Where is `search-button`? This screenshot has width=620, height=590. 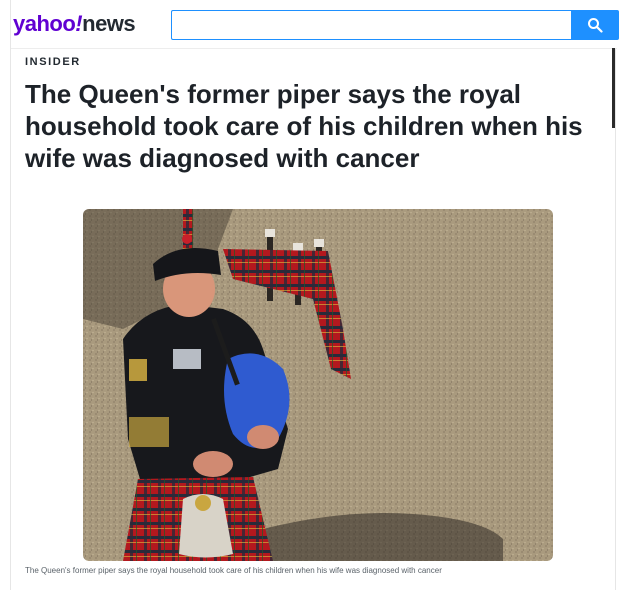
search-button is located at coordinates (595, 25).